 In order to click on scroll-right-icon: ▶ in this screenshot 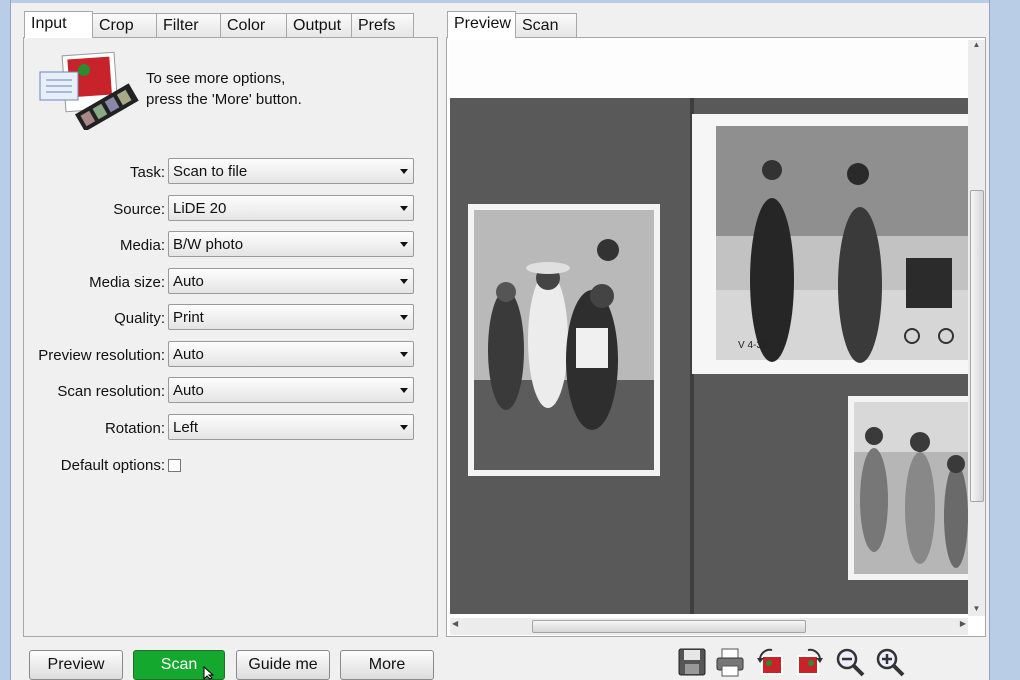, I will do `click(963, 623)`.